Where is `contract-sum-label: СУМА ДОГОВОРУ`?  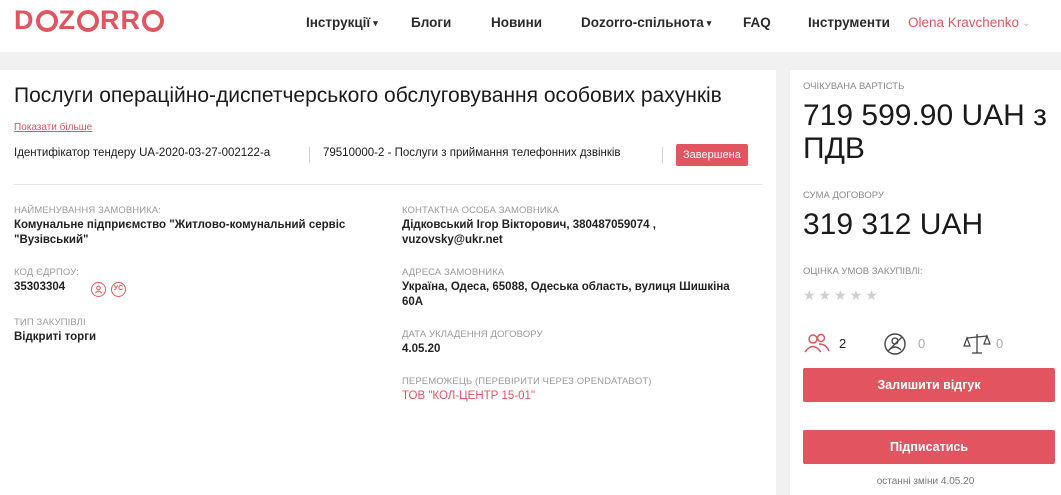 contract-sum-label: СУМА ДОГОВОРУ is located at coordinates (843, 195).